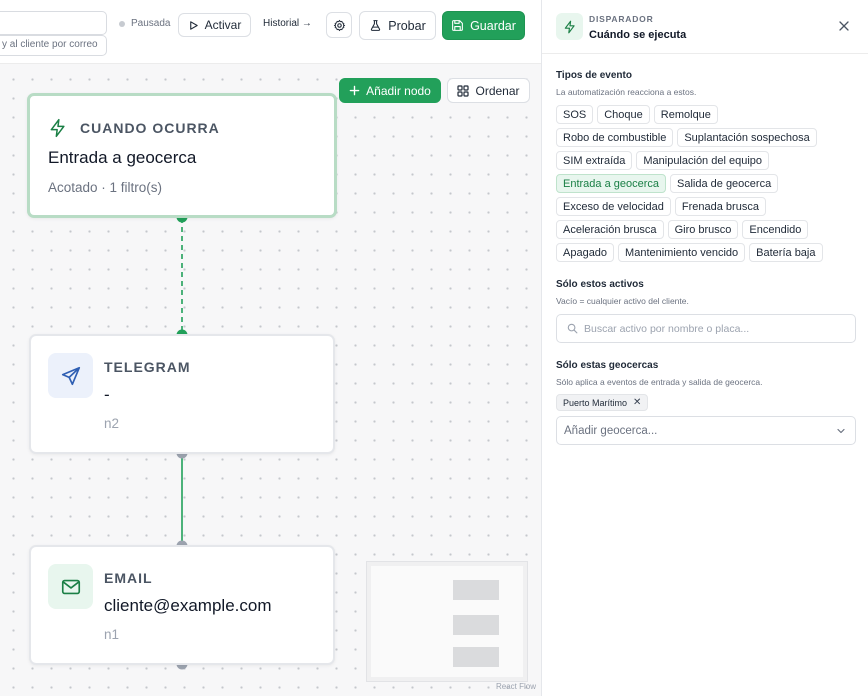  I want to click on geofence-tag: Puerto Marítimo ✕, so click(602, 402).